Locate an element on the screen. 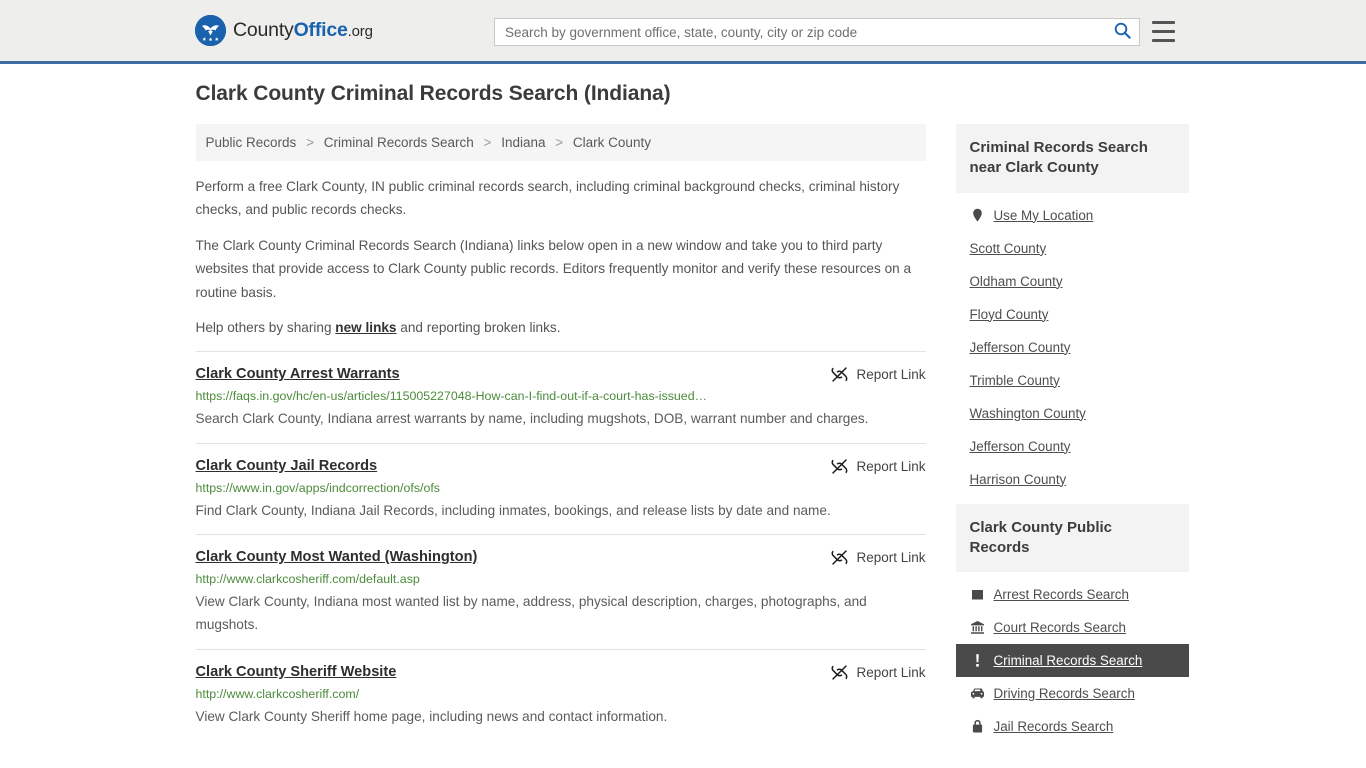 This screenshot has width=1366, height=768. list-item: Criminal Records Search is located at coordinates (1072, 660).